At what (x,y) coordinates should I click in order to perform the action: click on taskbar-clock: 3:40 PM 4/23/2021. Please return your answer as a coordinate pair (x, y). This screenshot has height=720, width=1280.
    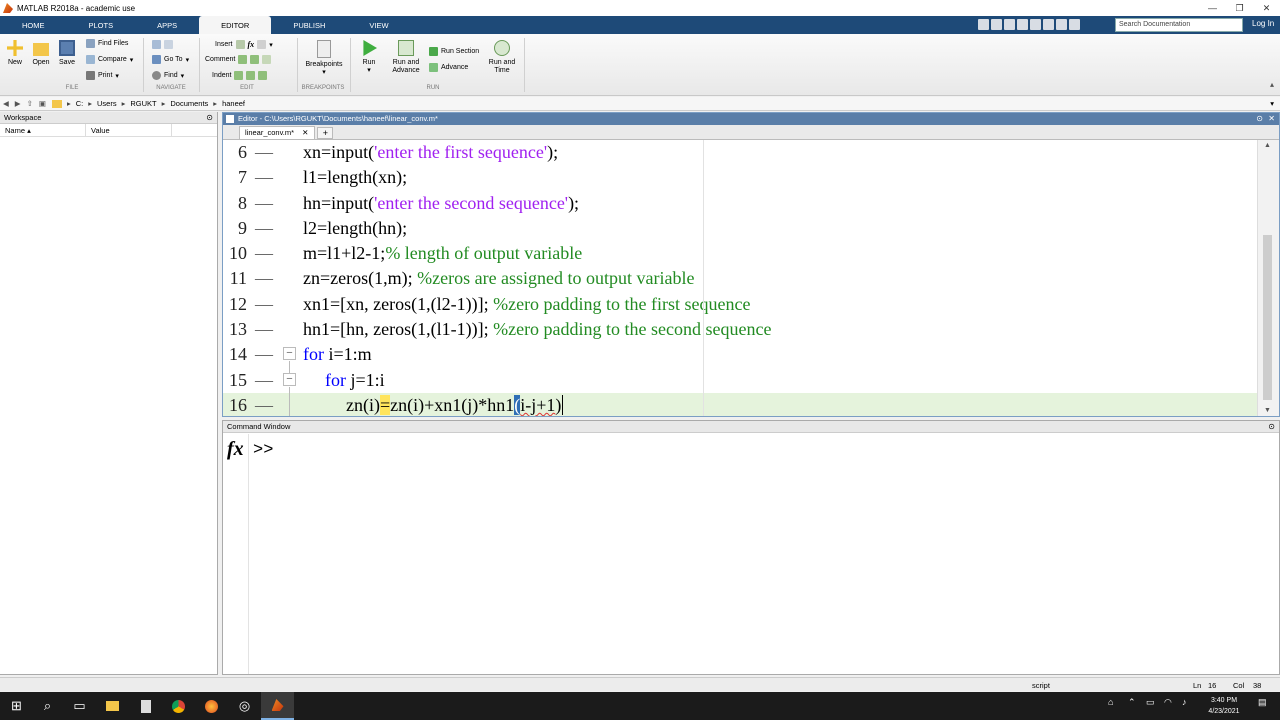
    Looking at the image, I should click on (1224, 706).